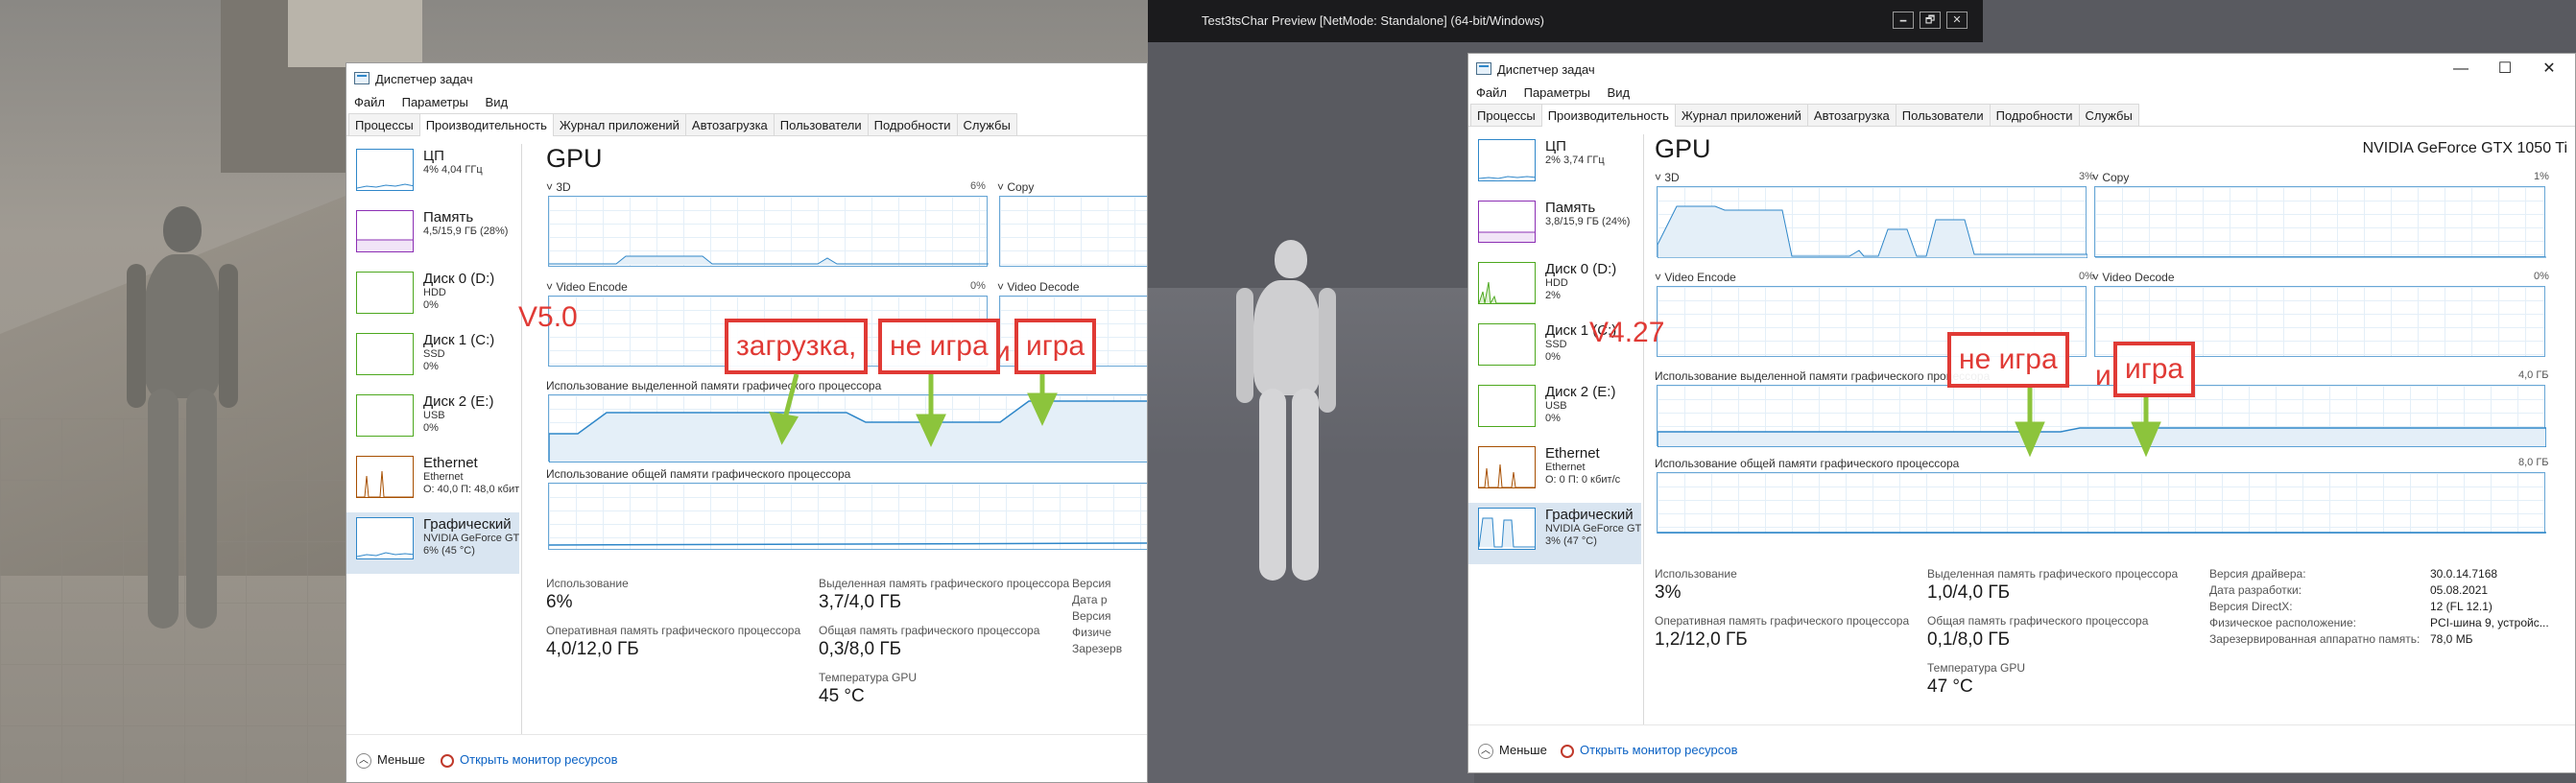 This screenshot has width=2576, height=783. Describe the element at coordinates (1465, 415) in the screenshot. I see `annotation-arrows` at that location.